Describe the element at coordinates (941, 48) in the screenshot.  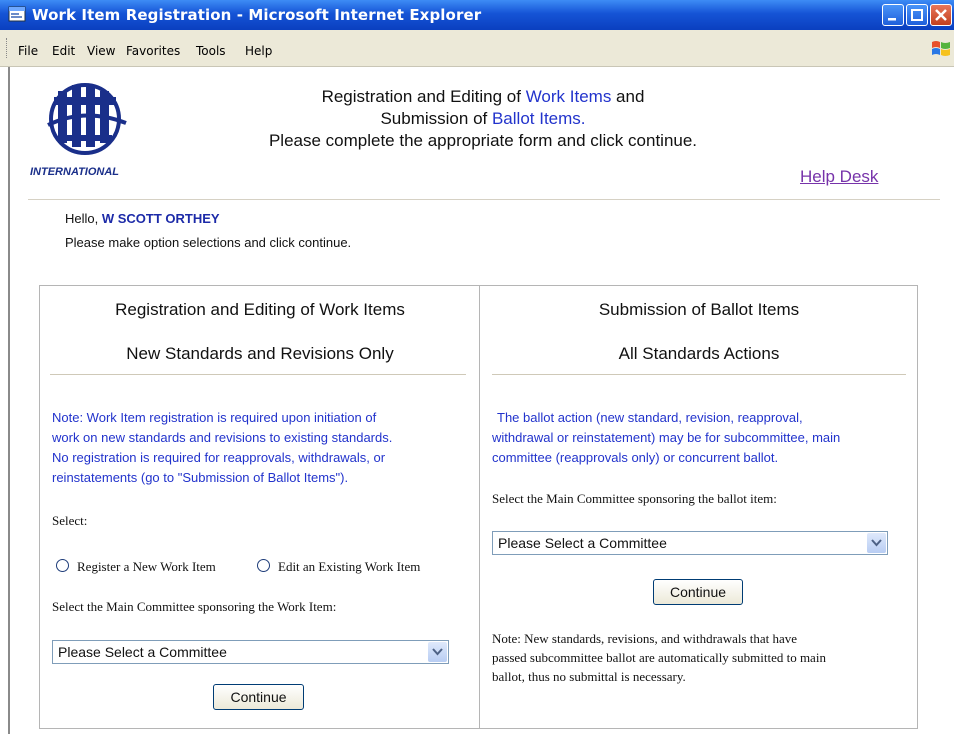
I see `windows-flag-icon` at that location.